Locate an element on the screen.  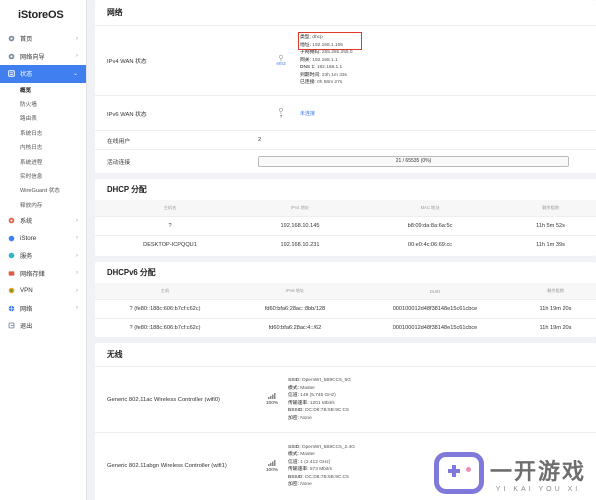
table-cell: fd60:bfa6:28ac:4::/62 is located at coordinates (295, 328).